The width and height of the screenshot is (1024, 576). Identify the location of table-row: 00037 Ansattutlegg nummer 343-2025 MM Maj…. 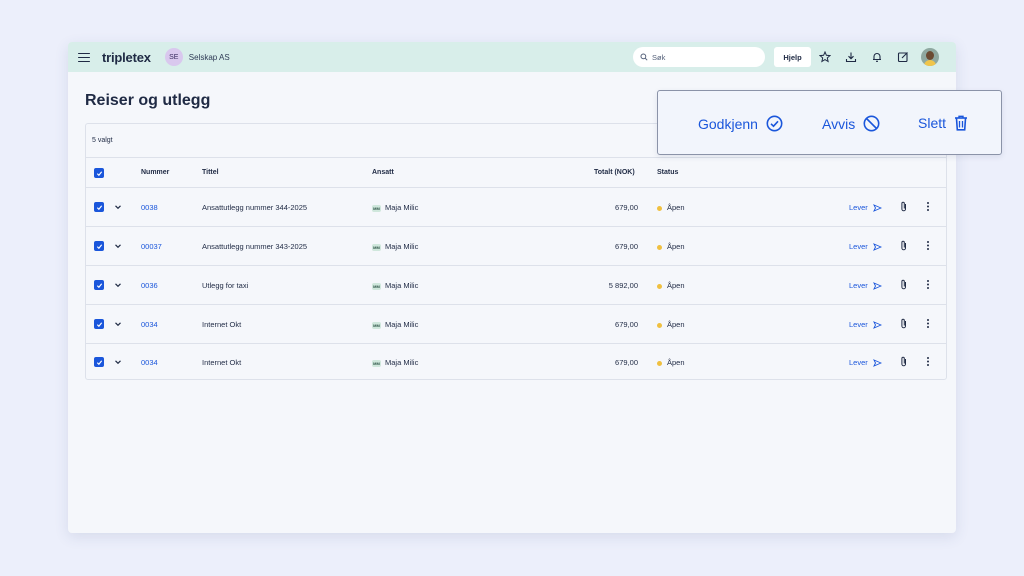
(516, 246).